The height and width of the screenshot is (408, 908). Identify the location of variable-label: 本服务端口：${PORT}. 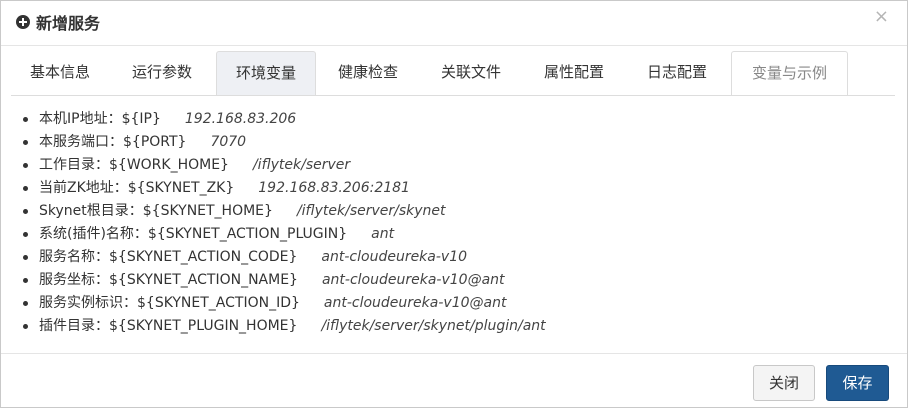
(113, 142).